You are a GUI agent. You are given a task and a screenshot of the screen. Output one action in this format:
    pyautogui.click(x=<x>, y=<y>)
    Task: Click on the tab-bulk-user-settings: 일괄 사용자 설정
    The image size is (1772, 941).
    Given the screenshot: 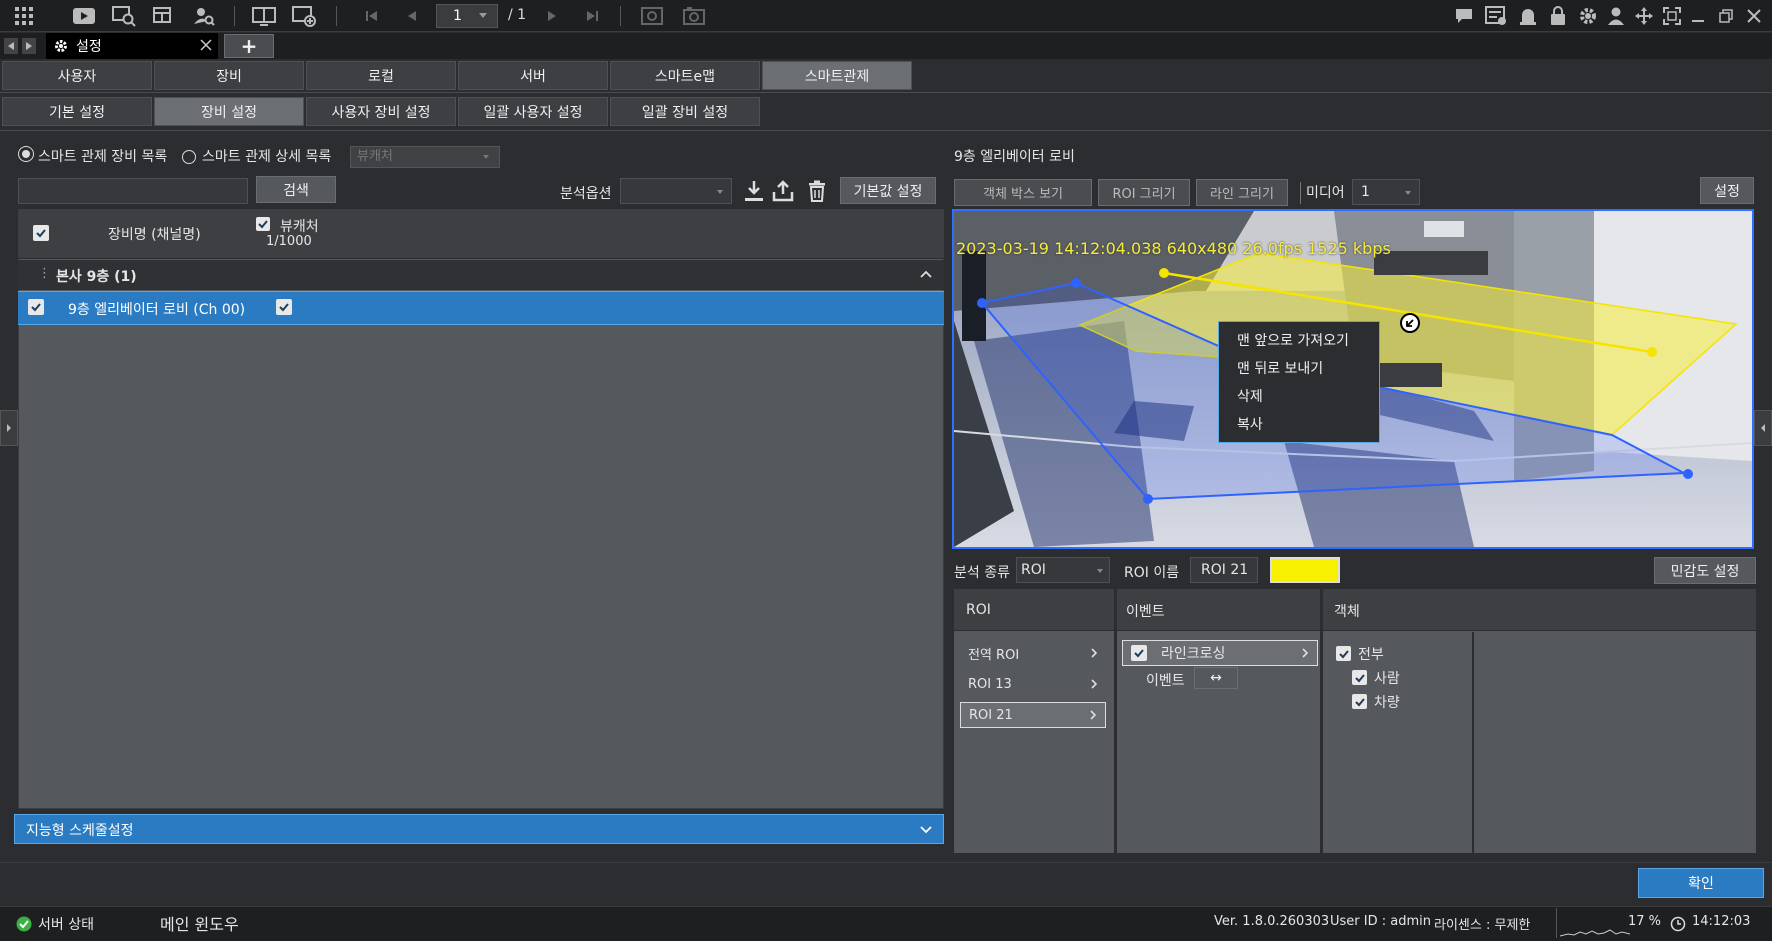 What is the action you would take?
    pyautogui.click(x=533, y=111)
    